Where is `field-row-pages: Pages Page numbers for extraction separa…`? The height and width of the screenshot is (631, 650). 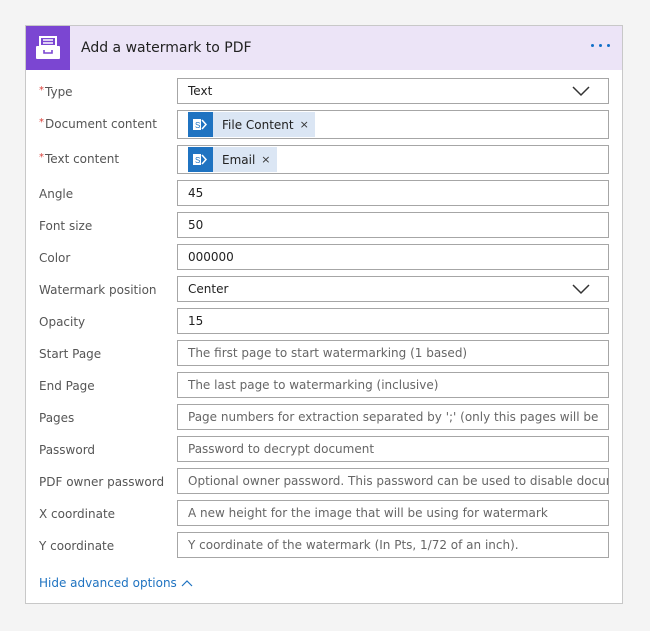 field-row-pages: Pages Page numbers for extraction separa… is located at coordinates (330, 420).